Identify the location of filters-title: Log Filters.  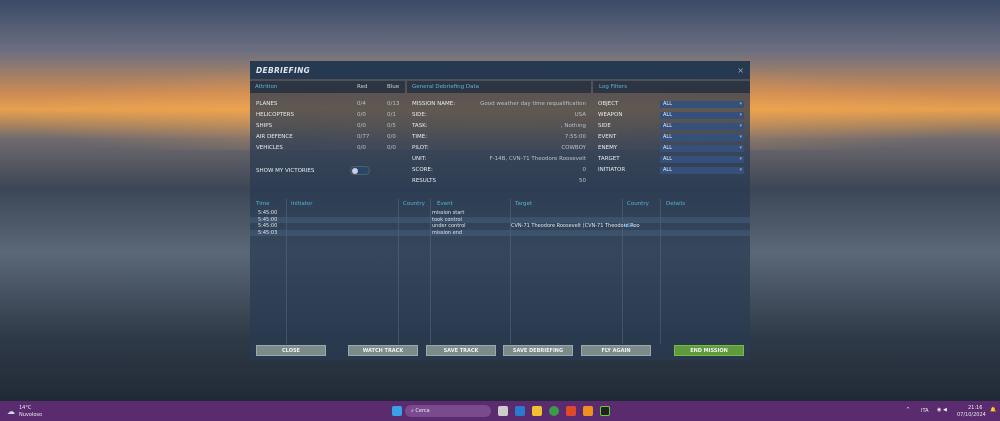
(613, 87).